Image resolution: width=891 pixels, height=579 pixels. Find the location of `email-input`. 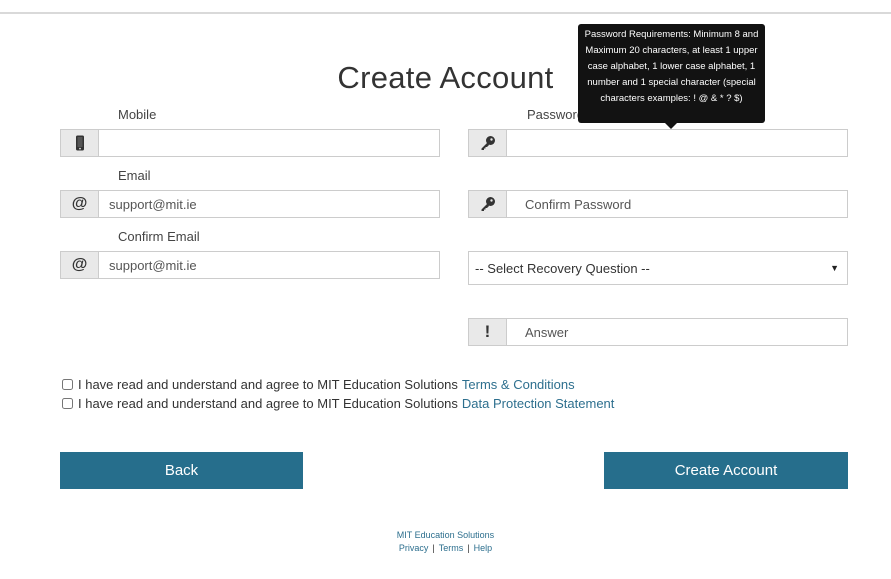

email-input is located at coordinates (269, 204).